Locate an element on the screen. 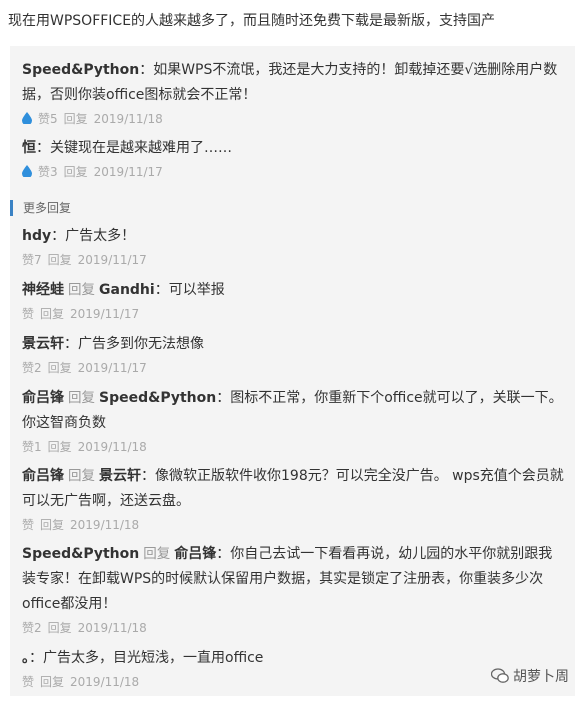 The width and height of the screenshot is (583, 702). like-count: 赞1 is located at coordinates (32, 447).